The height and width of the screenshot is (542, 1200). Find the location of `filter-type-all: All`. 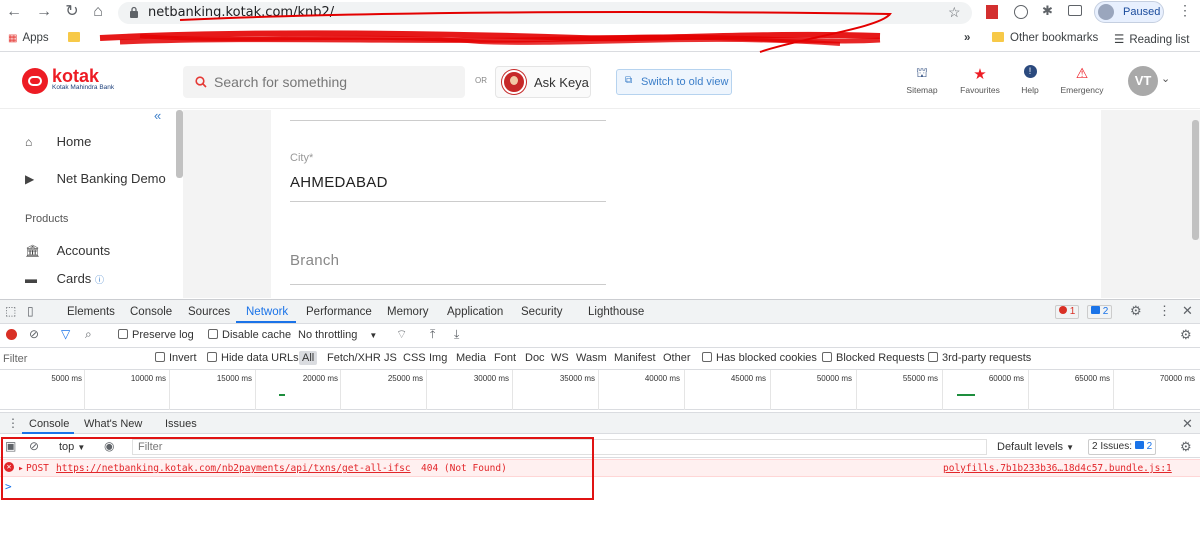

filter-type-all: All is located at coordinates (308, 358).